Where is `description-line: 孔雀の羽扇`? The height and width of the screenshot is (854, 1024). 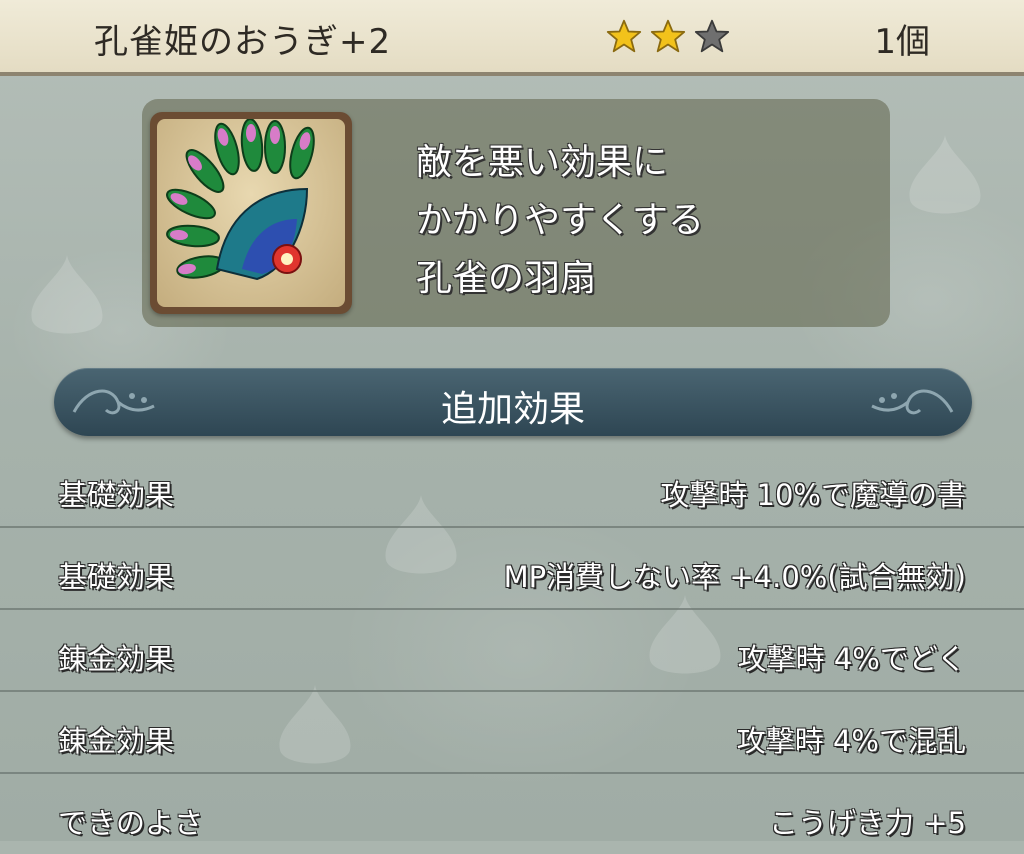
description-line: 孔雀の羽扇 is located at coordinates (506, 278).